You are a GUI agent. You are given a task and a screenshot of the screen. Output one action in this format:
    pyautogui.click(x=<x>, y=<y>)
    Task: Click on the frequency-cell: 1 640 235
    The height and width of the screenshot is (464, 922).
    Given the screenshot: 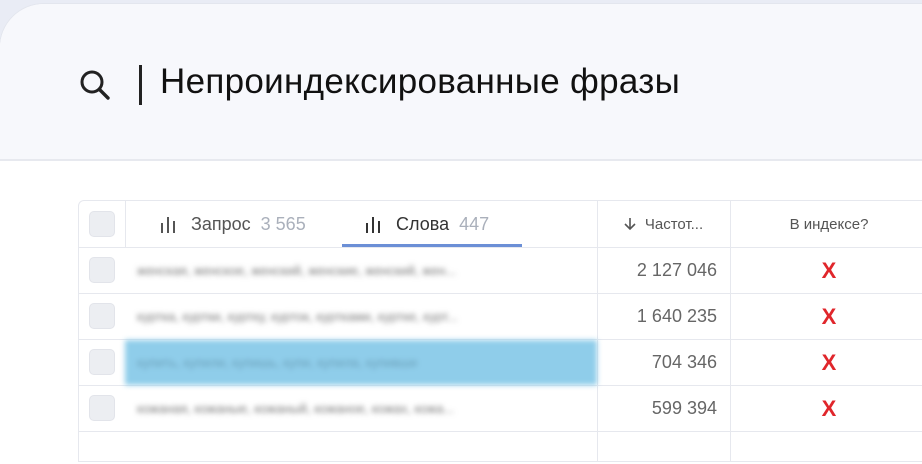 What is the action you would take?
    pyautogui.click(x=676, y=316)
    